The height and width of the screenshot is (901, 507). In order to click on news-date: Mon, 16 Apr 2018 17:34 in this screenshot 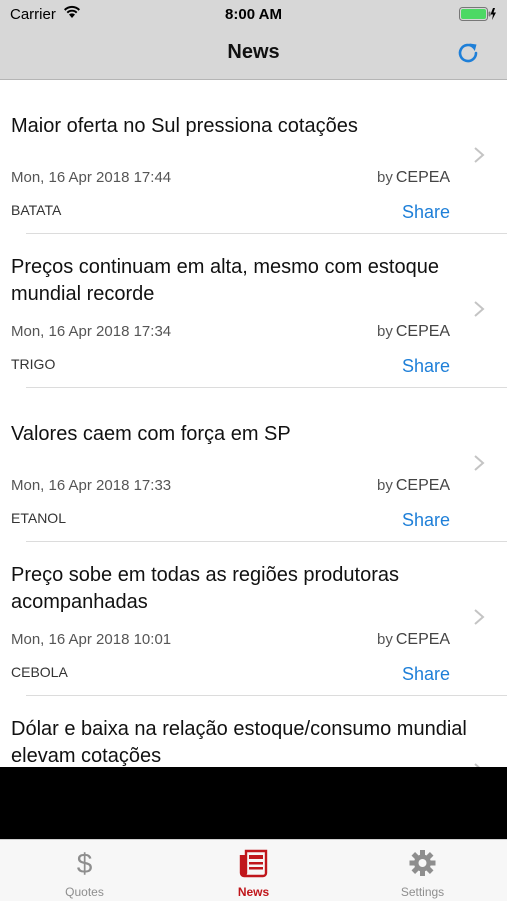, I will do `click(91, 331)`.